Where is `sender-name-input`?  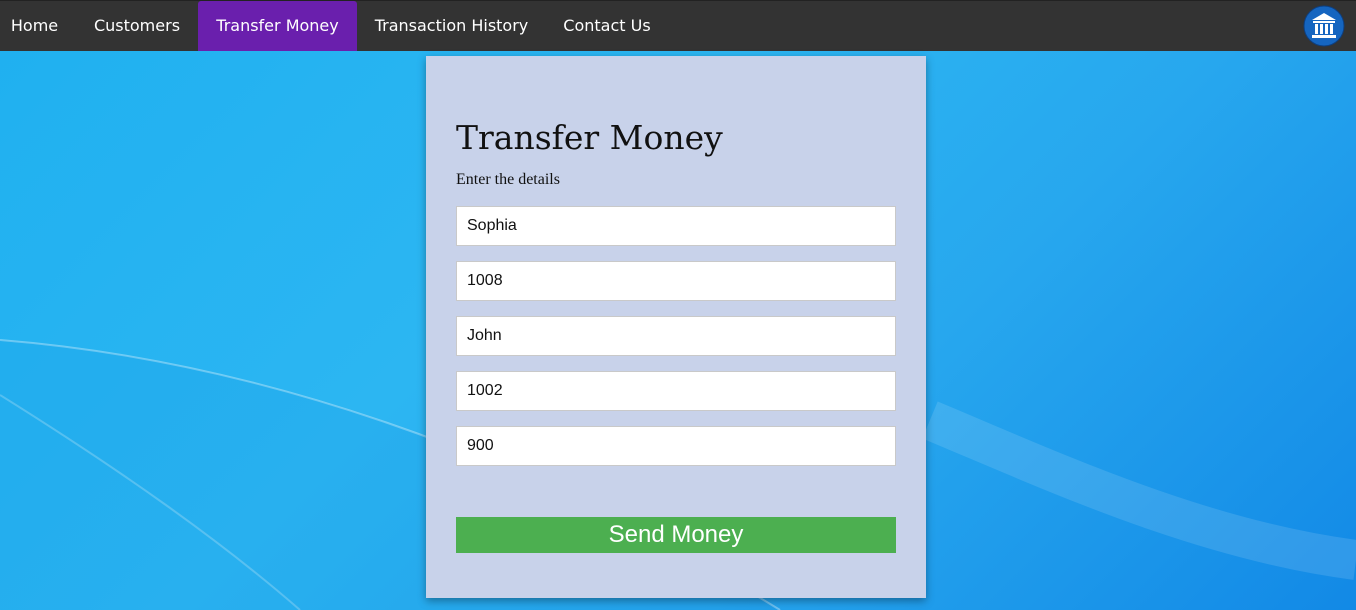
sender-name-input is located at coordinates (676, 226).